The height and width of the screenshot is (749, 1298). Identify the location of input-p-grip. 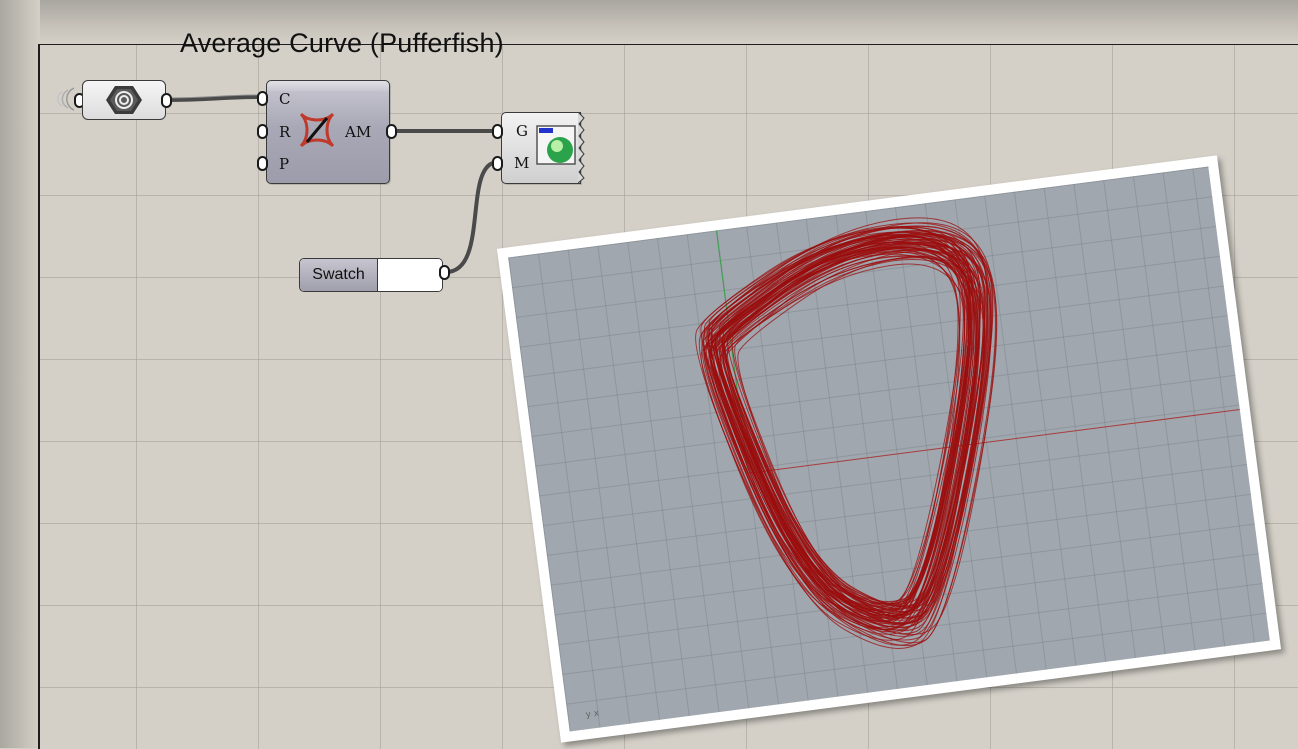
(262, 163).